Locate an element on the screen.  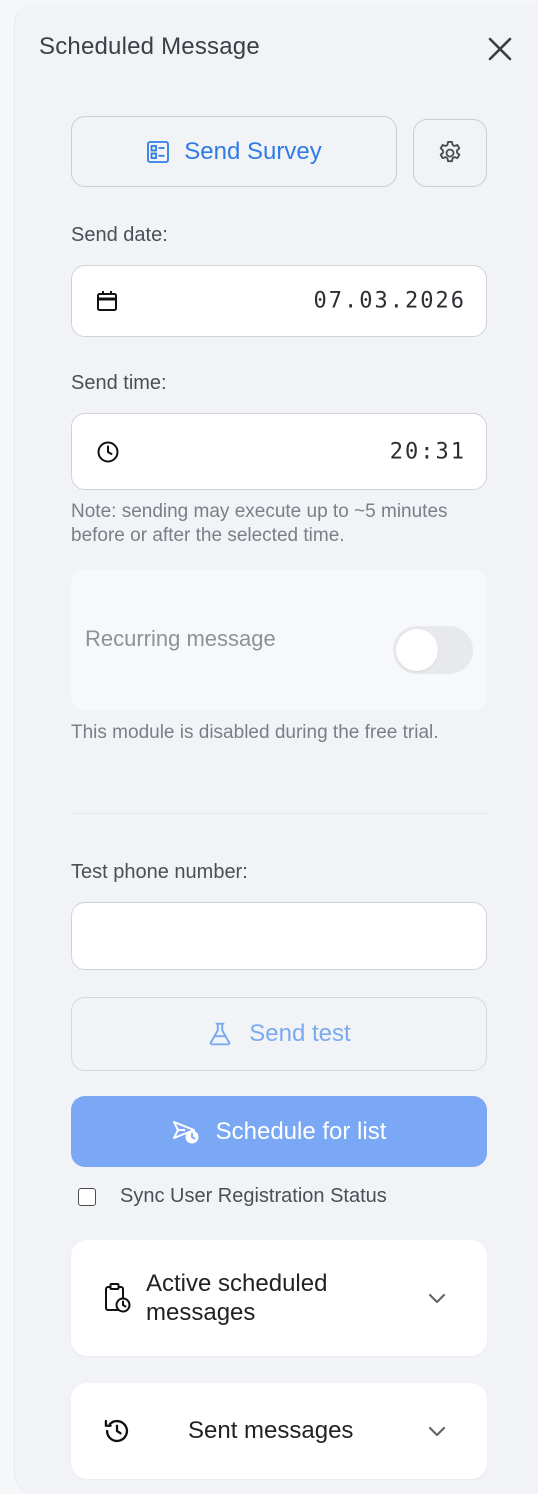
sync-registration-row: Sync User Registration Status is located at coordinates (232, 1196).